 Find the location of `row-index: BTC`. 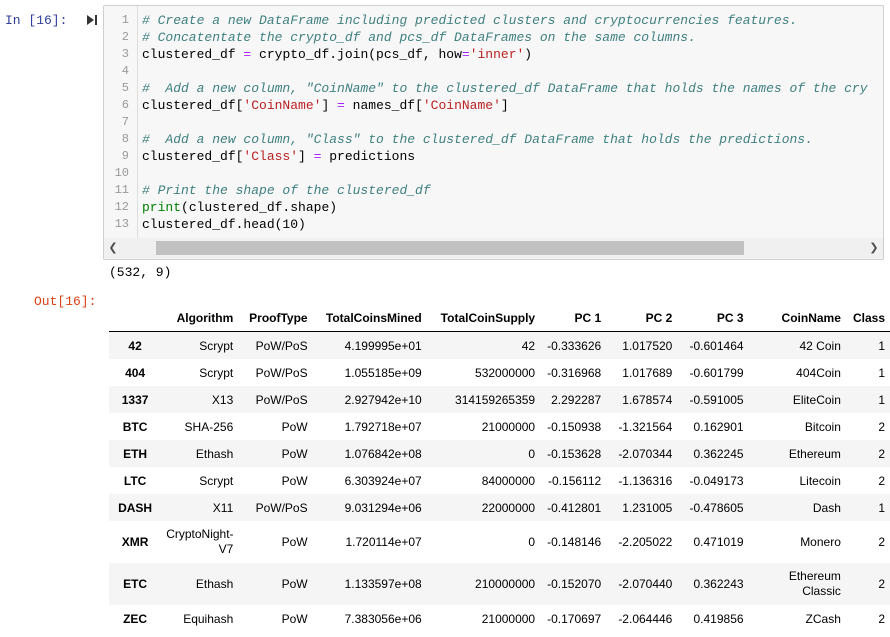

row-index: BTC is located at coordinates (135, 426).